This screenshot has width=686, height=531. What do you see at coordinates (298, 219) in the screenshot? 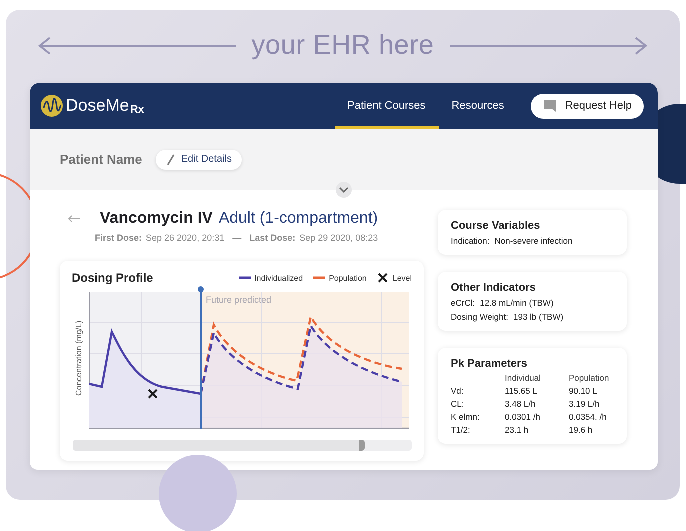
I see `model-name: Adult (1-compartment)` at bounding box center [298, 219].